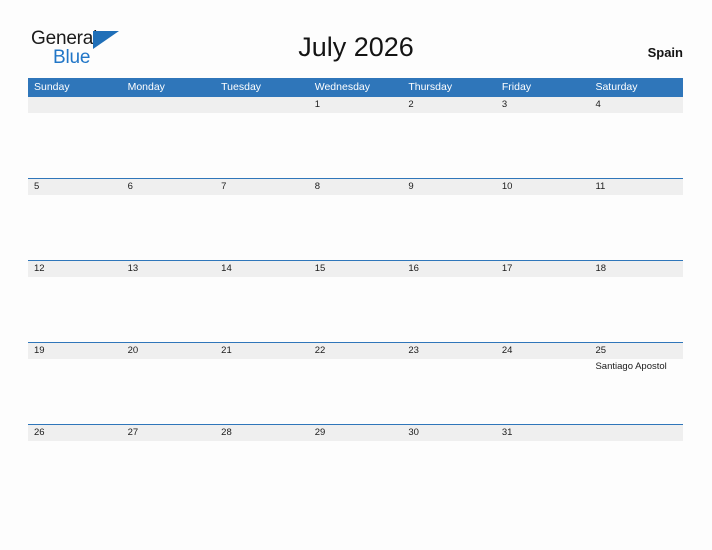 This screenshot has height=550, width=712. I want to click on day-number: 11, so click(636, 187).